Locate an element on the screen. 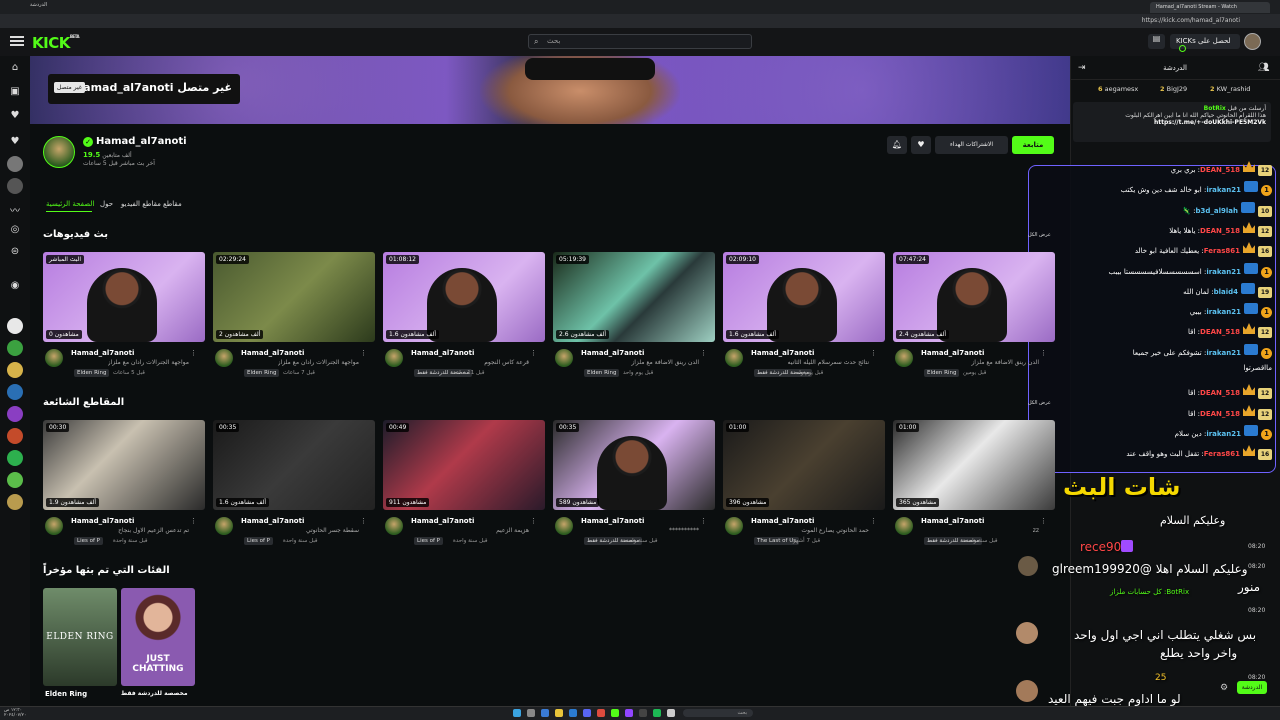 The height and width of the screenshot is (720, 1280). card-title: تم تدعس الزعيم الاول بنجاح is located at coordinates (153, 530).